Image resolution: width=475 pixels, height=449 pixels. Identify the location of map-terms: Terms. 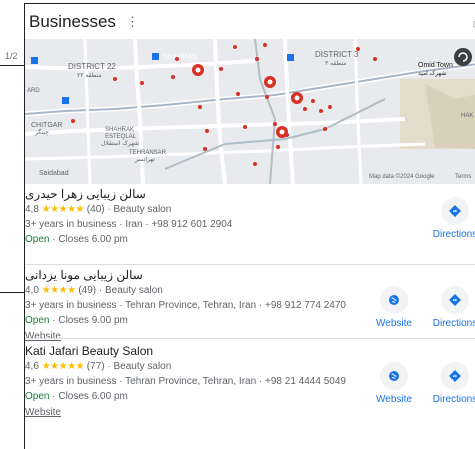
(463, 177).